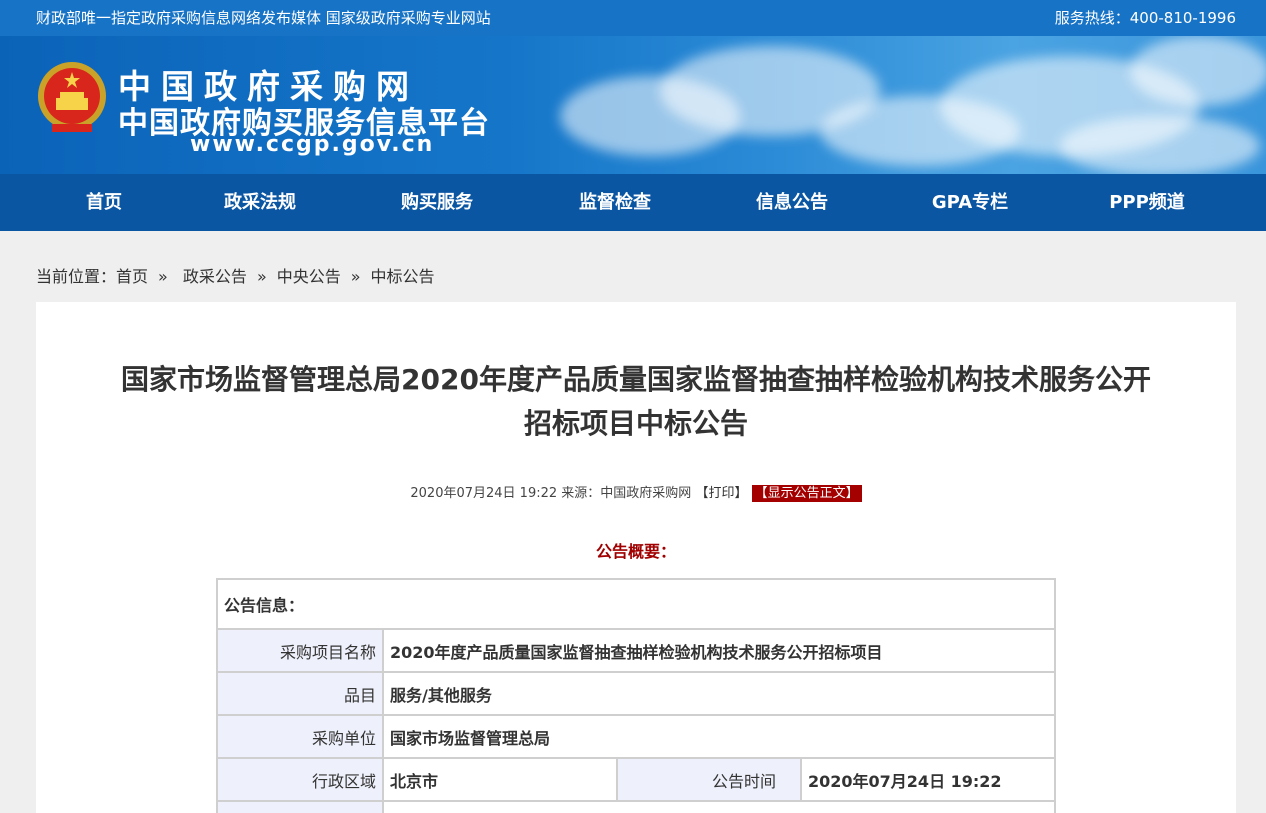 This screenshot has height=813, width=1266. Describe the element at coordinates (300, 779) in the screenshot. I see `field-label: 行政区域` at that location.